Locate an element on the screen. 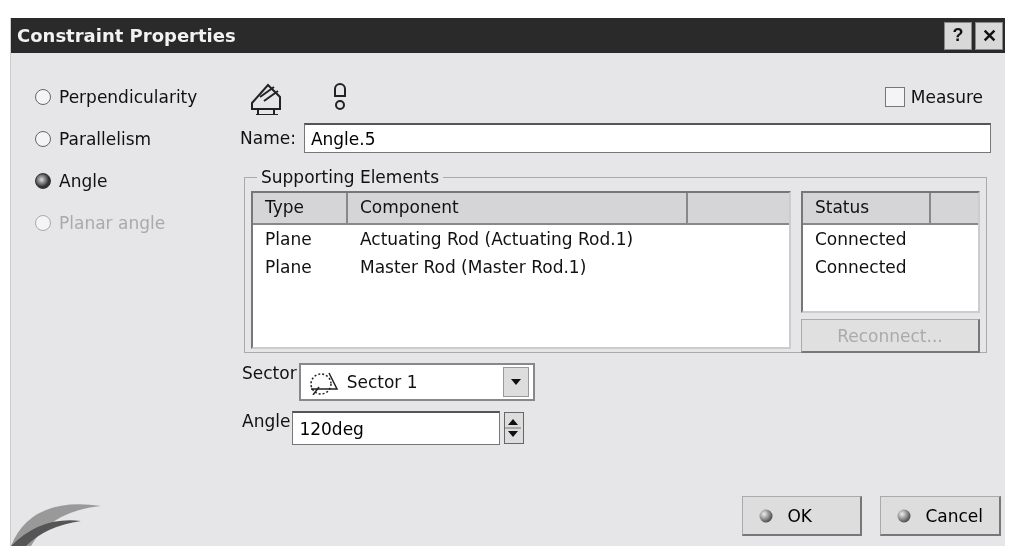 This screenshot has width=1013, height=546. group-title: Supporting Elements is located at coordinates (350, 177).